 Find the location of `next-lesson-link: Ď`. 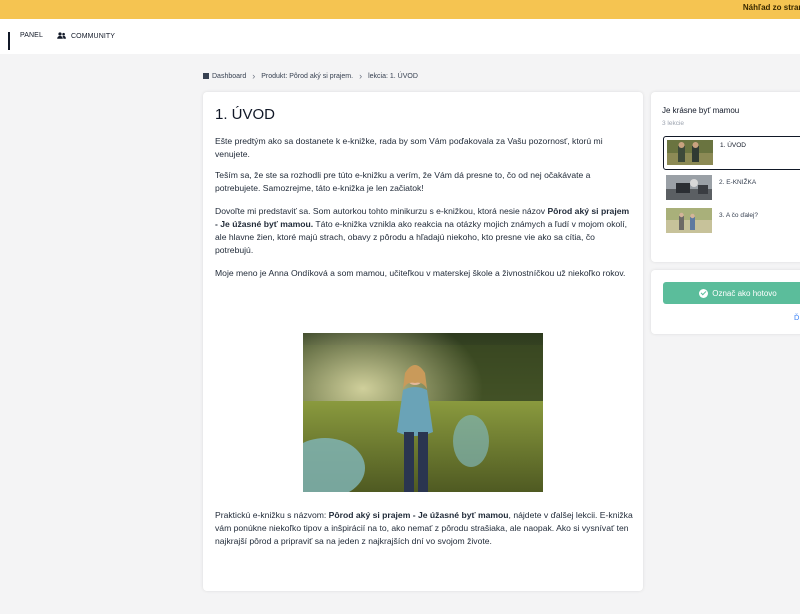

next-lesson-link: Ď is located at coordinates (796, 317).